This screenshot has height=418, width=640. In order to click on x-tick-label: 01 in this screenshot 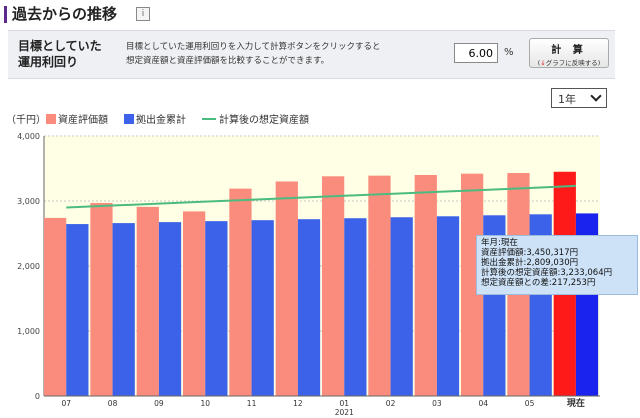, I will do `click(344, 403)`.